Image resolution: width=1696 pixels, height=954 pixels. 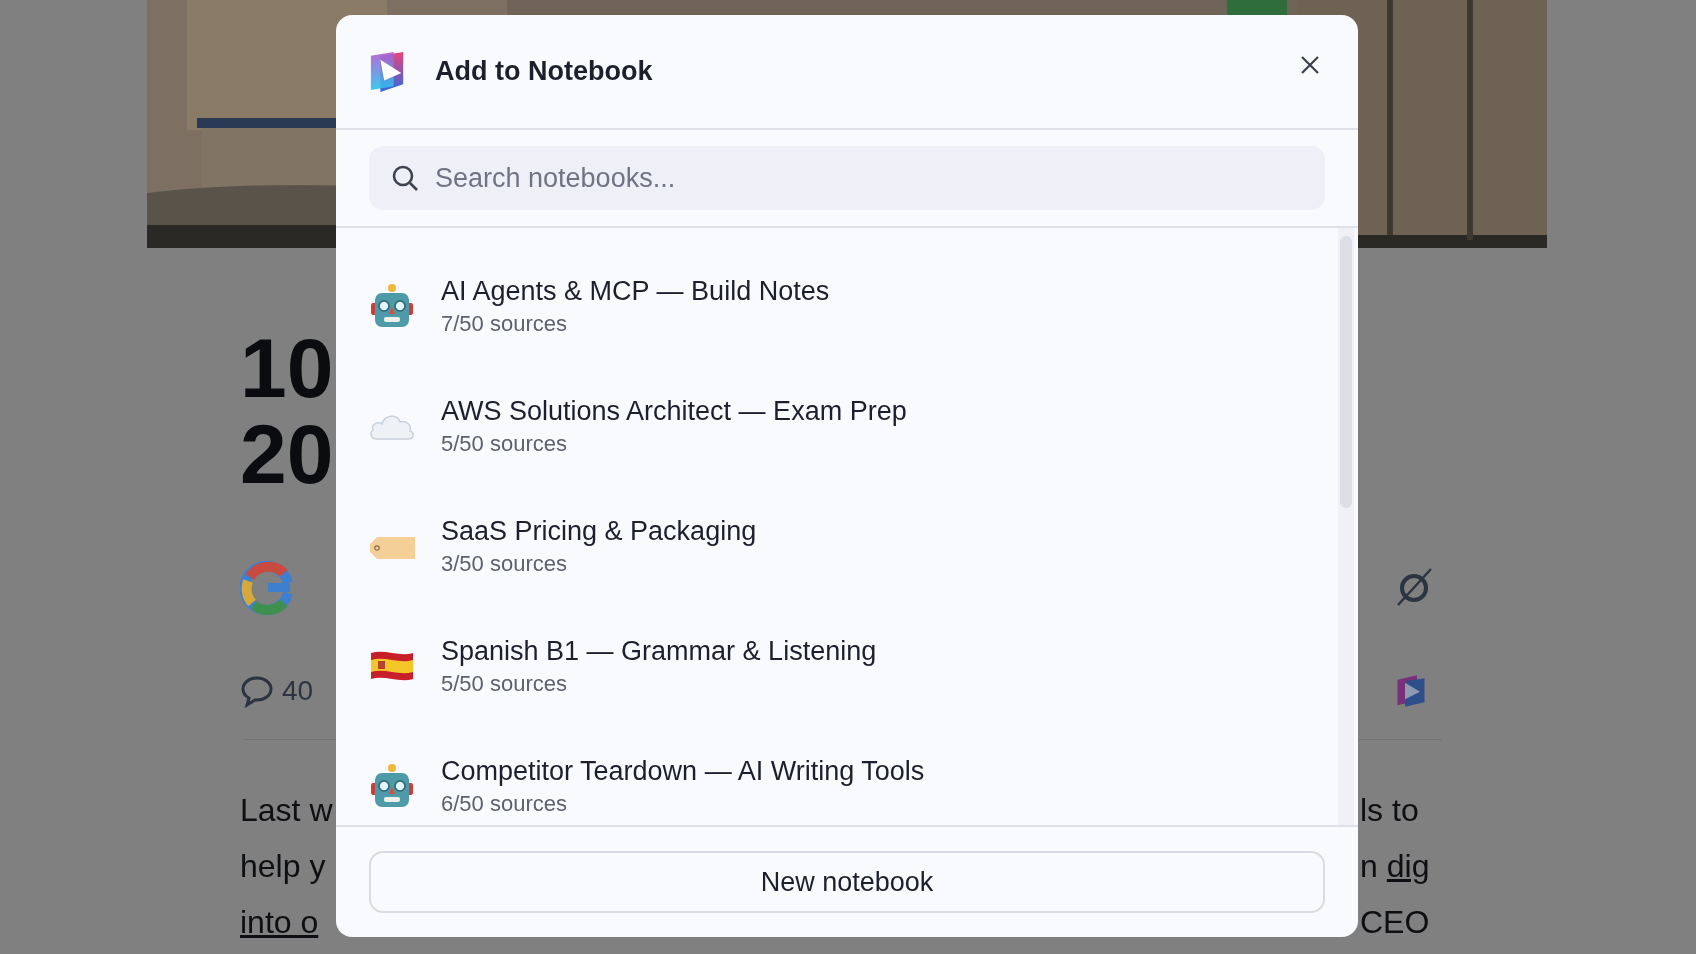 What do you see at coordinates (544, 71) in the screenshot?
I see `dialog-title: Add to Notebook` at bounding box center [544, 71].